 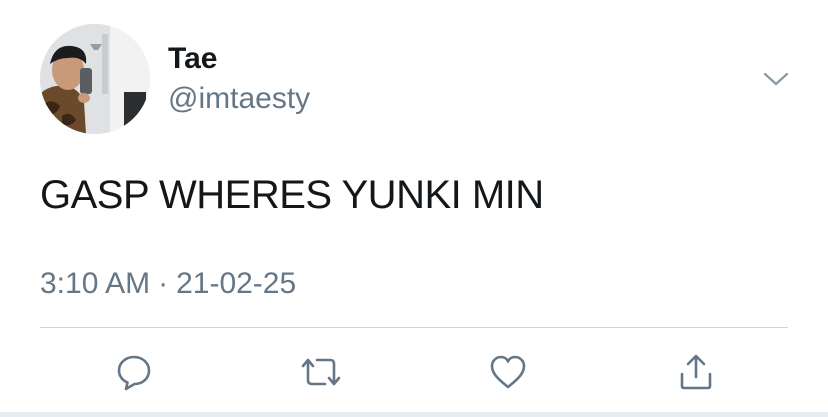 I want to click on retweet-arrows-icon, so click(x=321, y=372).